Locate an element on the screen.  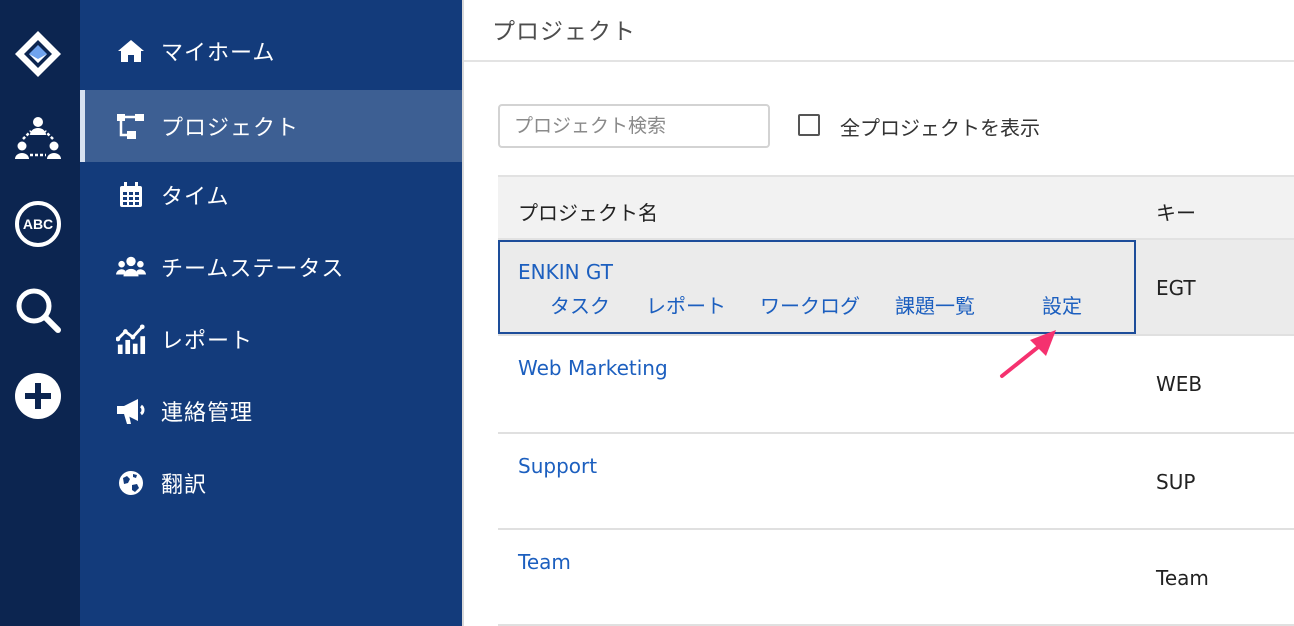
sidebar-item-team-status: チームステータス is located at coordinates (271, 267).